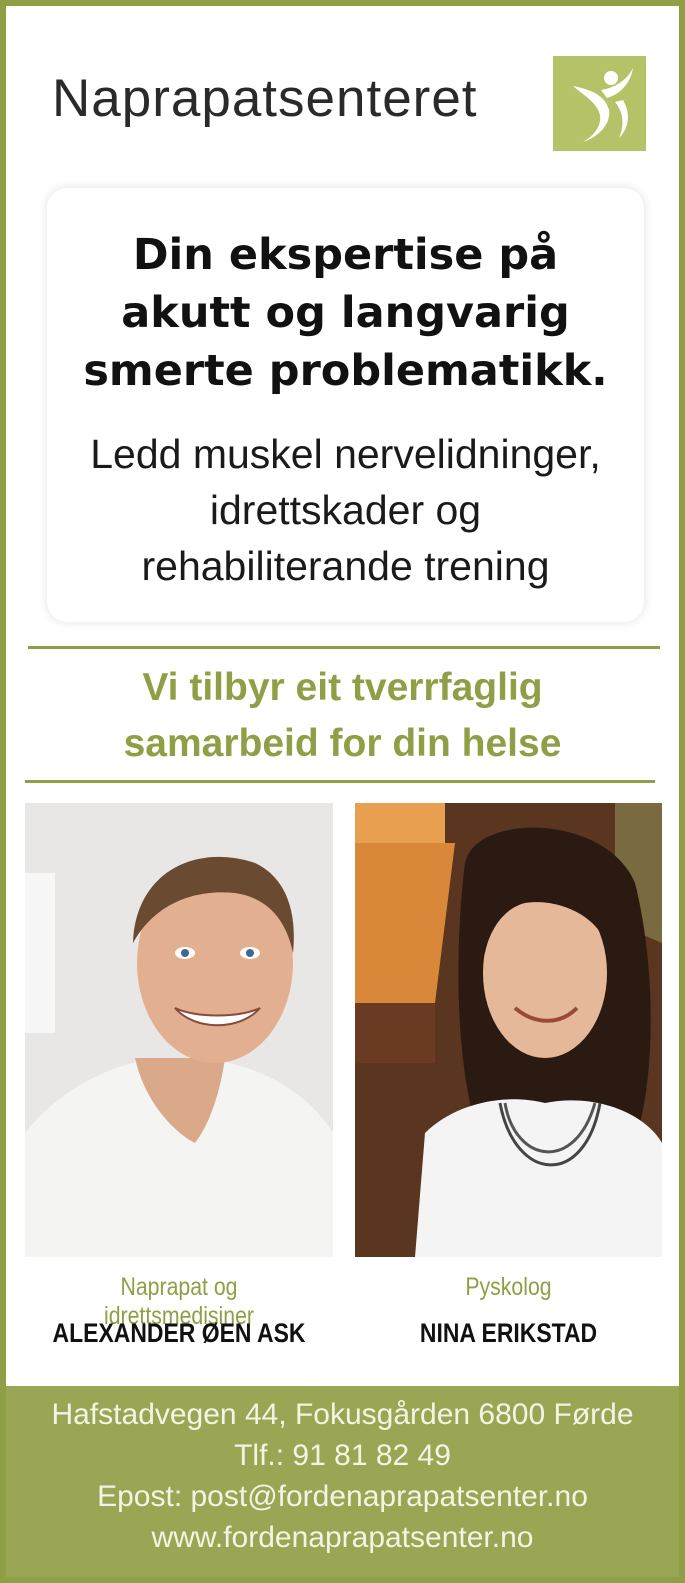  Describe the element at coordinates (342, 743) in the screenshot. I see `offer-line: samarbeid for din helse` at that location.